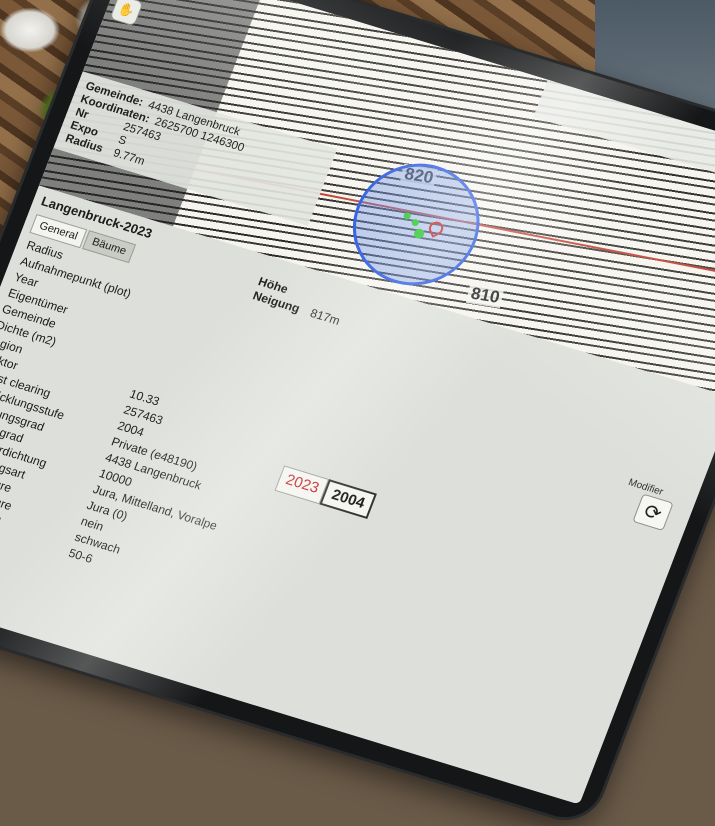 The width and height of the screenshot is (715, 826). I want to click on height-slope-labels: Höhe Neigung, so click(279, 295).